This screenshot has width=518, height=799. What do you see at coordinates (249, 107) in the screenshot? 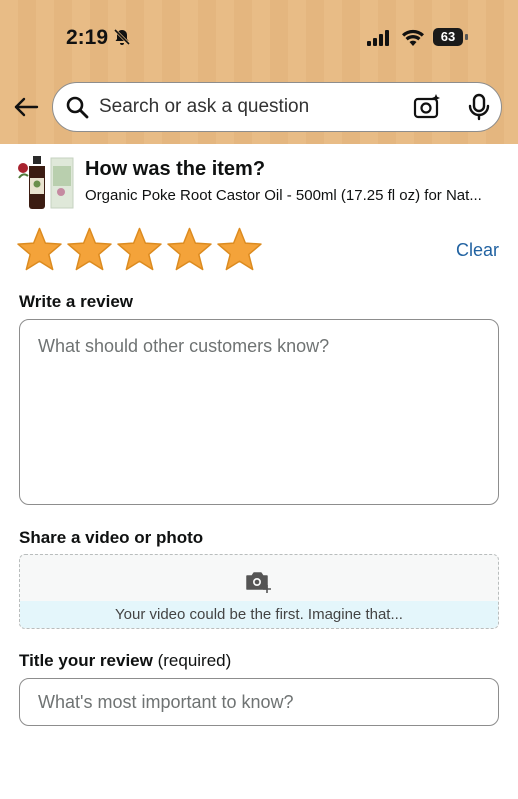
I see `search-input` at bounding box center [249, 107].